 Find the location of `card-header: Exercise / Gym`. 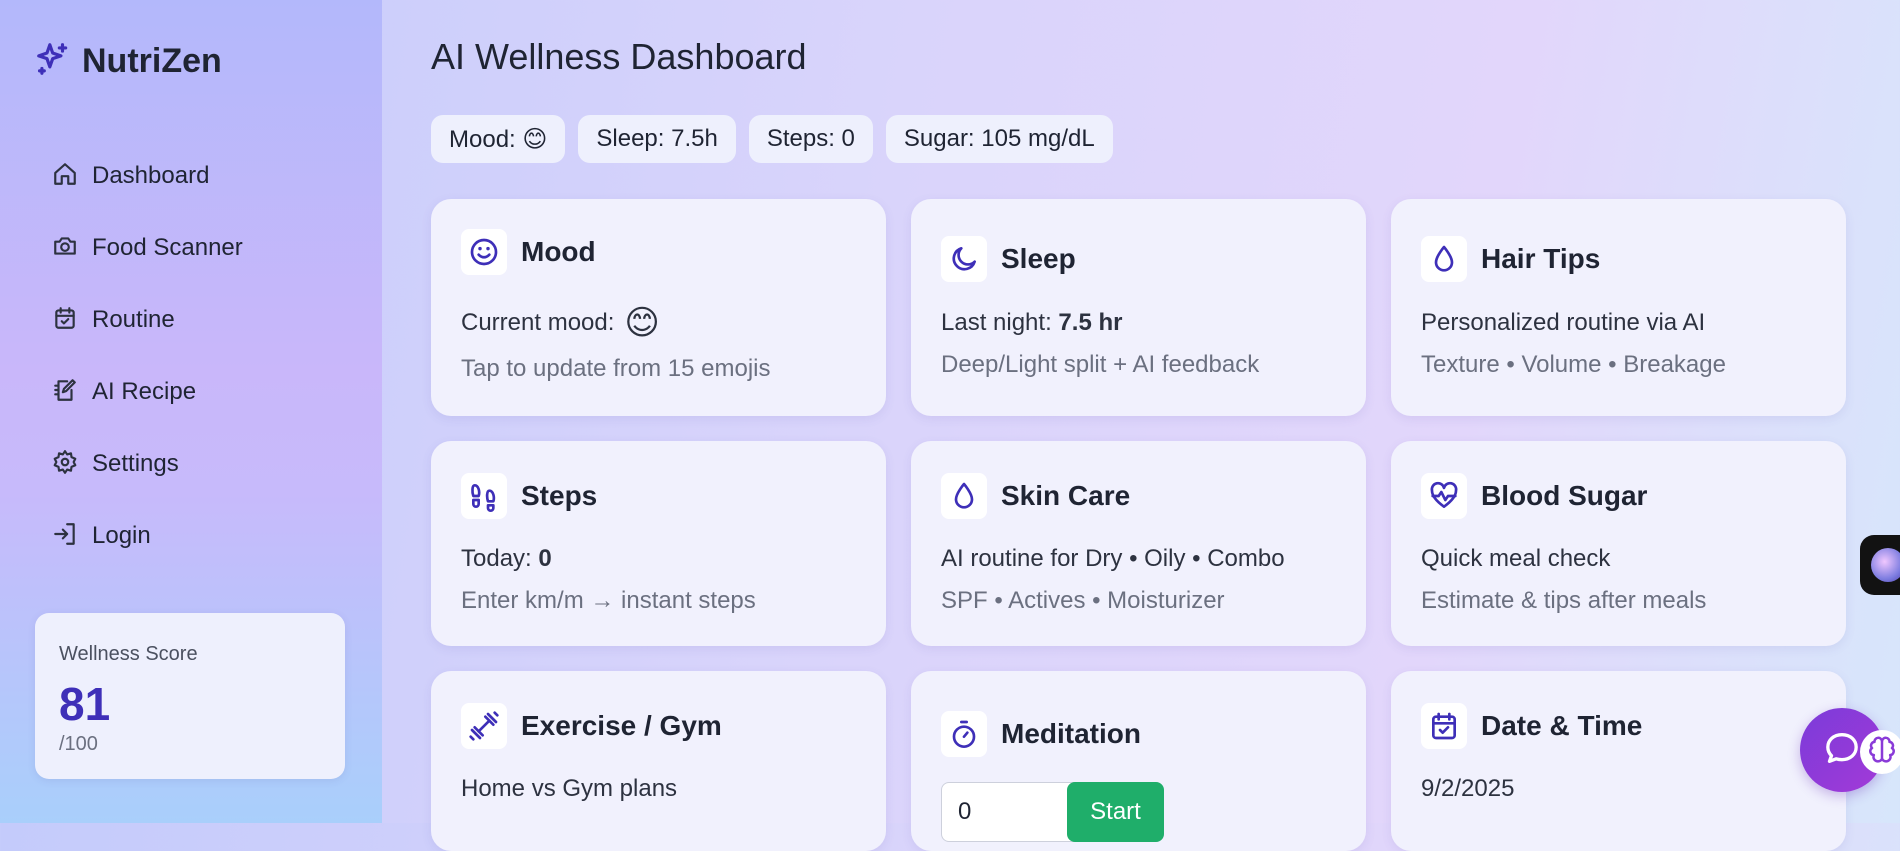

card-header: Exercise / Gym is located at coordinates (591, 726).